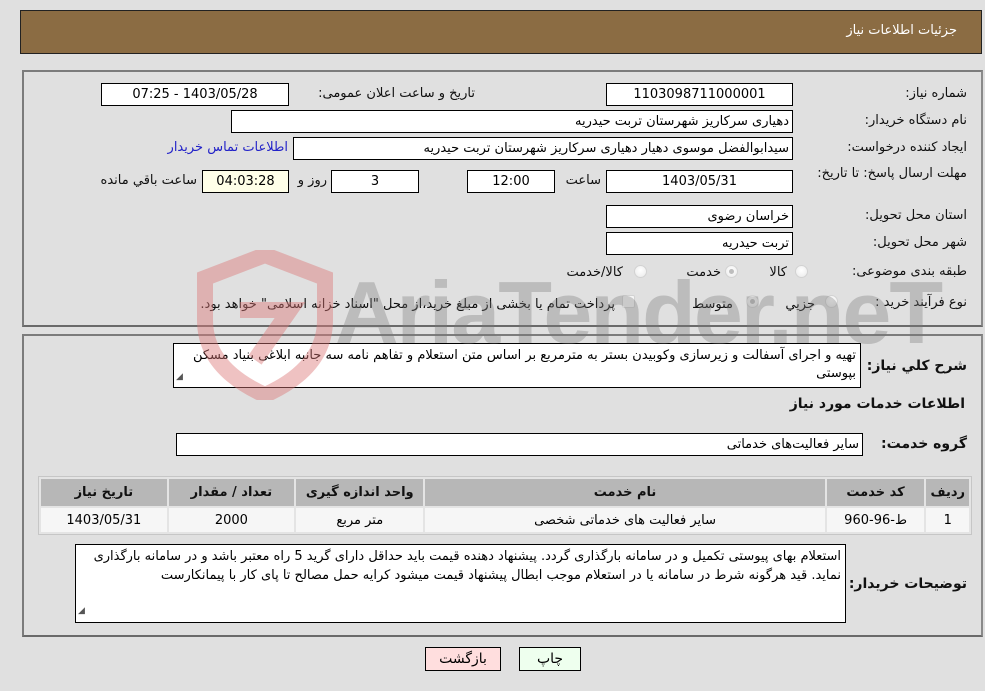 The height and width of the screenshot is (691, 985). Describe the element at coordinates (699, 243) in the screenshot. I see `city-field: تربت حیدریه` at that location.